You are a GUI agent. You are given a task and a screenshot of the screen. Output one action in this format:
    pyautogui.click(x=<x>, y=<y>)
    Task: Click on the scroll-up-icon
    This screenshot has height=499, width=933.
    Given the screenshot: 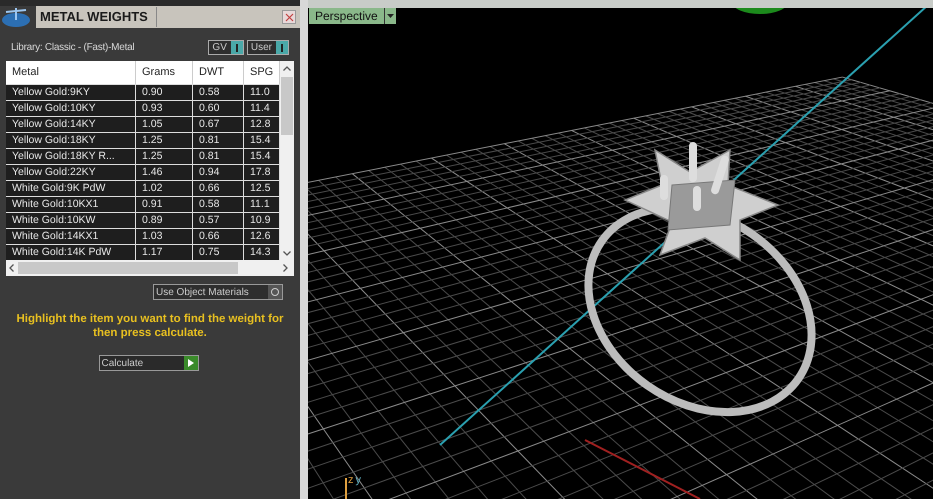 What is the action you would take?
    pyautogui.click(x=287, y=68)
    